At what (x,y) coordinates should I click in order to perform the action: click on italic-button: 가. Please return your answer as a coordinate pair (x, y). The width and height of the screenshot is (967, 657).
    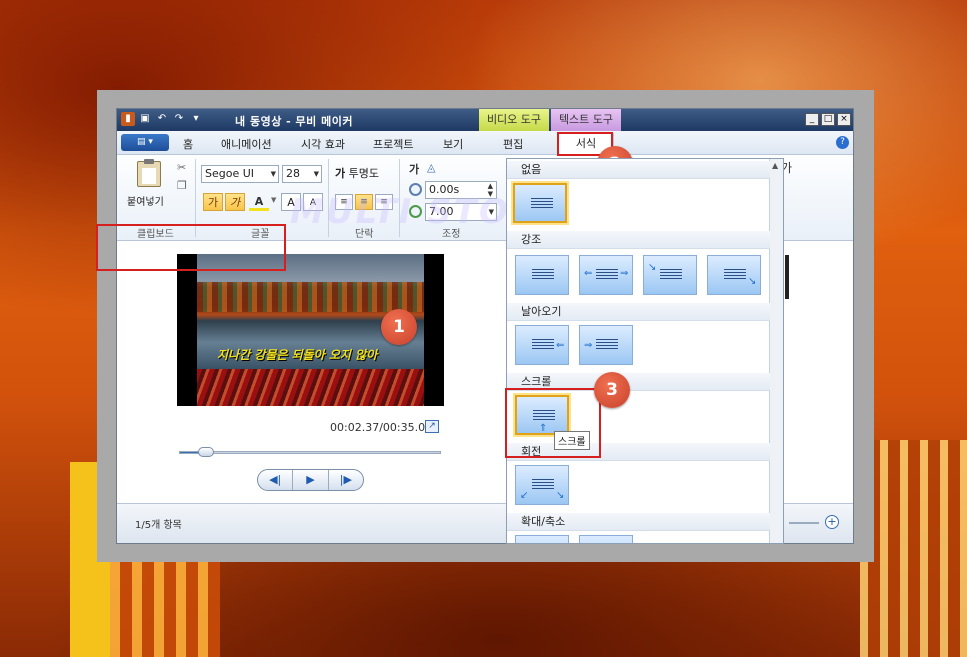
    Looking at the image, I should click on (235, 202).